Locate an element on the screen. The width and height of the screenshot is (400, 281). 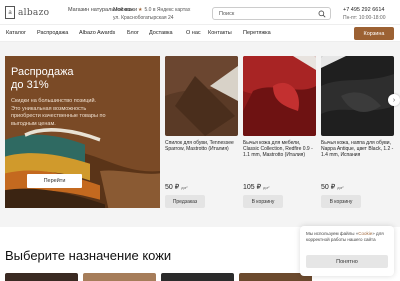
banner-title-line1: Распродажа is located at coordinates (42, 72).